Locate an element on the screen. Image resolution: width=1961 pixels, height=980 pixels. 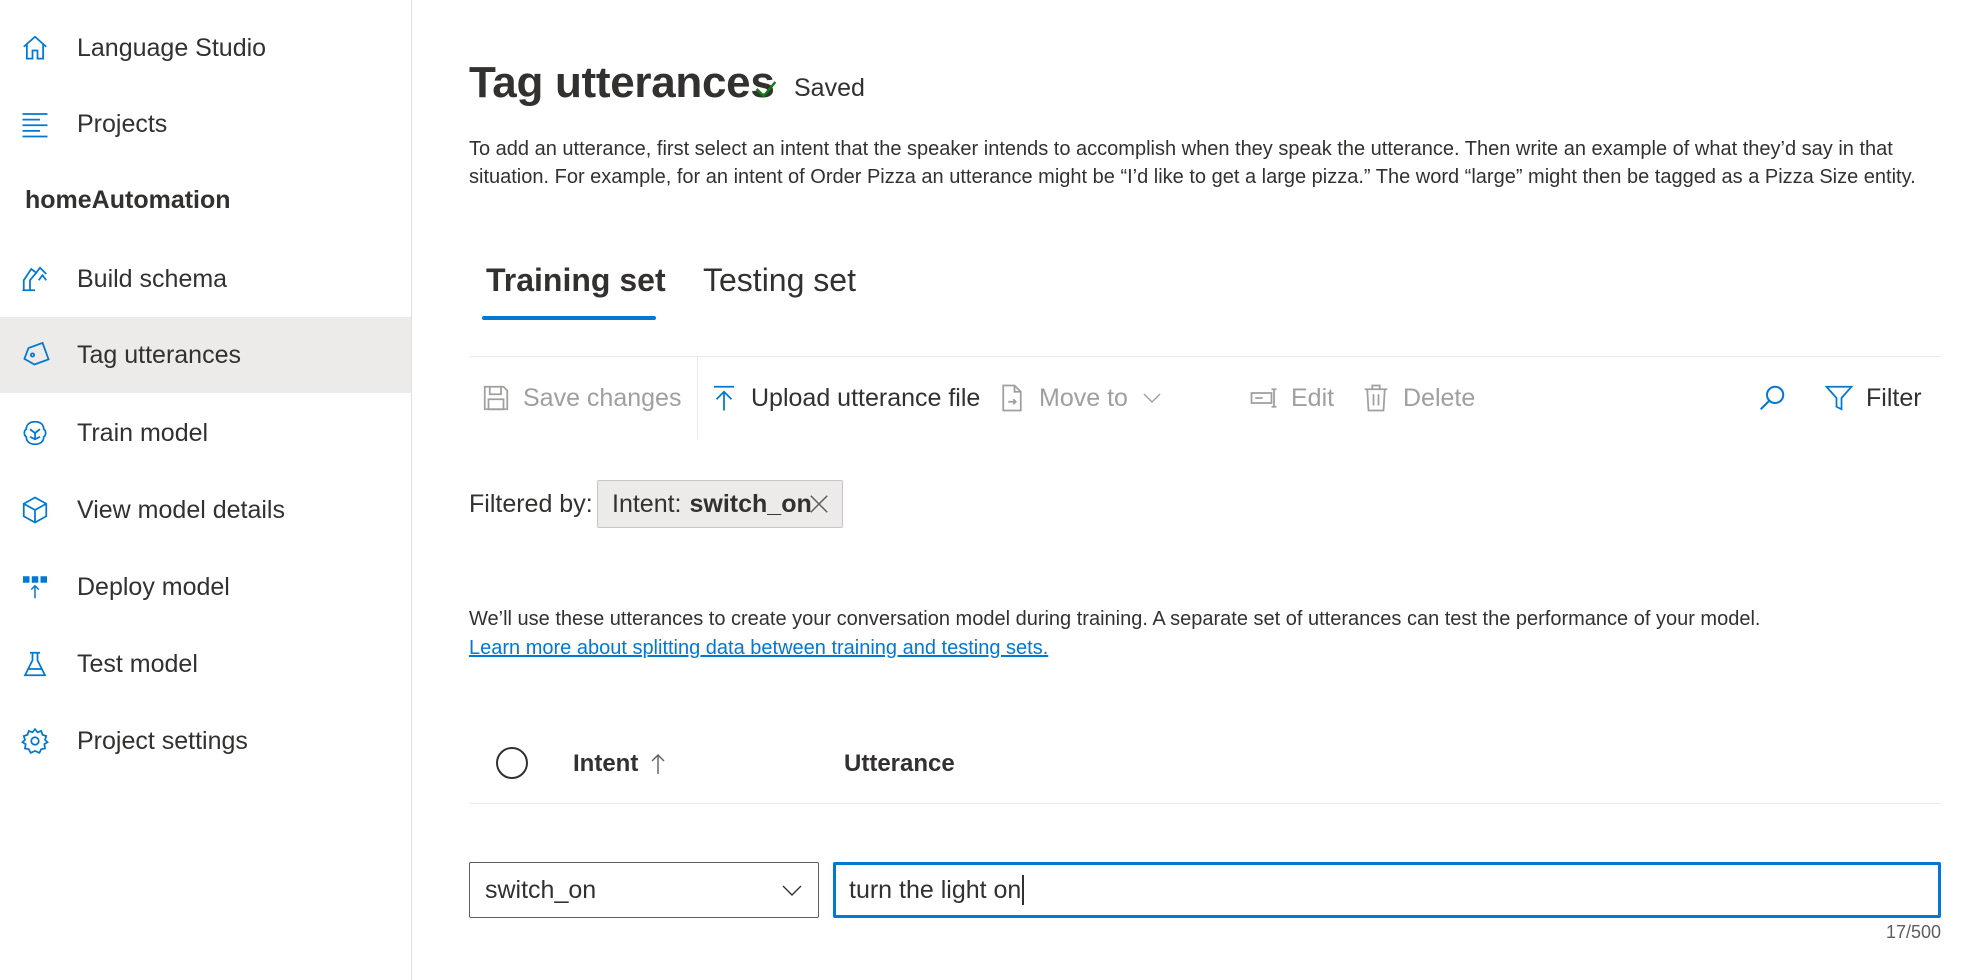
delete-label: Delete is located at coordinates (1439, 397).